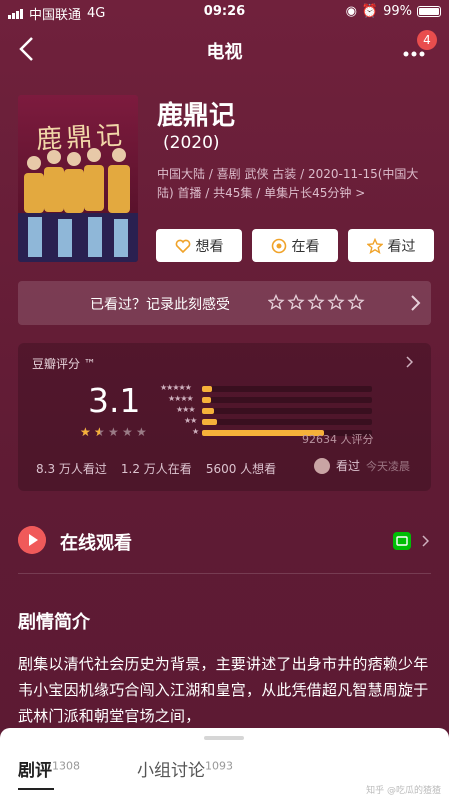 Image resolution: width=449 pixels, height=800 pixels. I want to click on rating-count: 92634 人评分, so click(338, 439).